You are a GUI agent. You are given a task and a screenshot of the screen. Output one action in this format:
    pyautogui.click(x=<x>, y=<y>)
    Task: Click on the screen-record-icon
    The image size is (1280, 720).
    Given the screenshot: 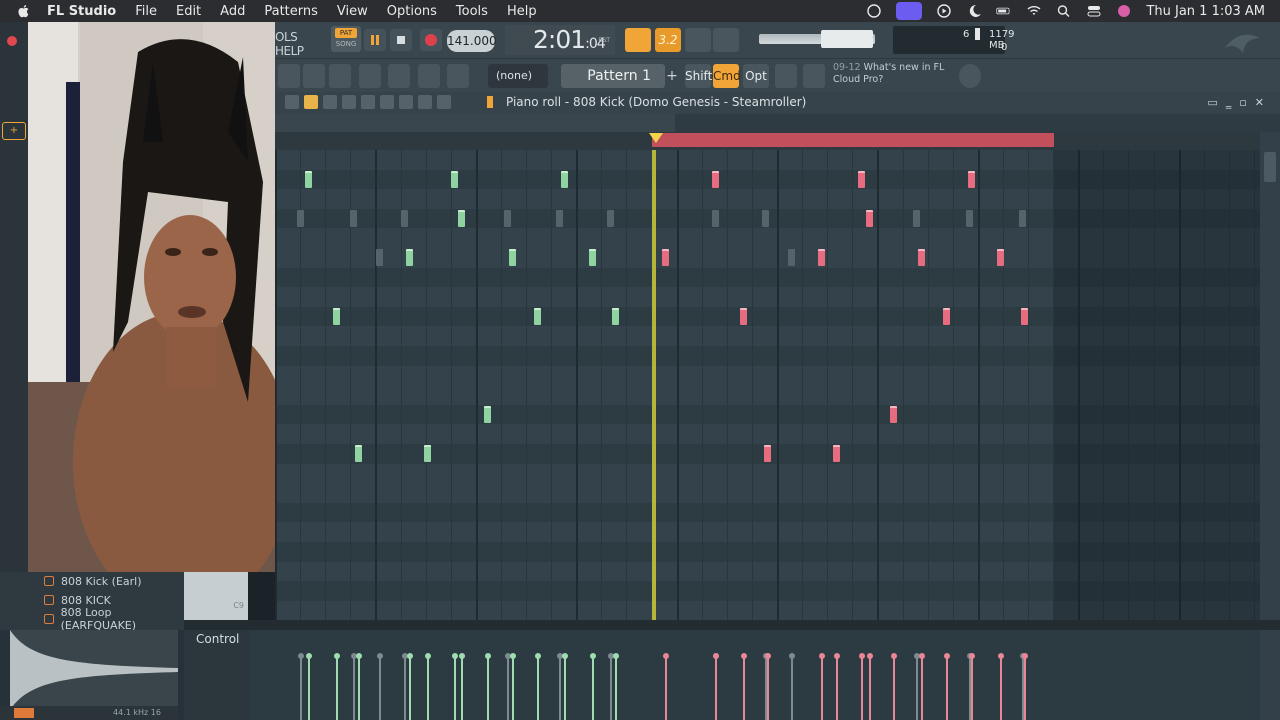 What is the action you would take?
    pyautogui.click(x=909, y=11)
    